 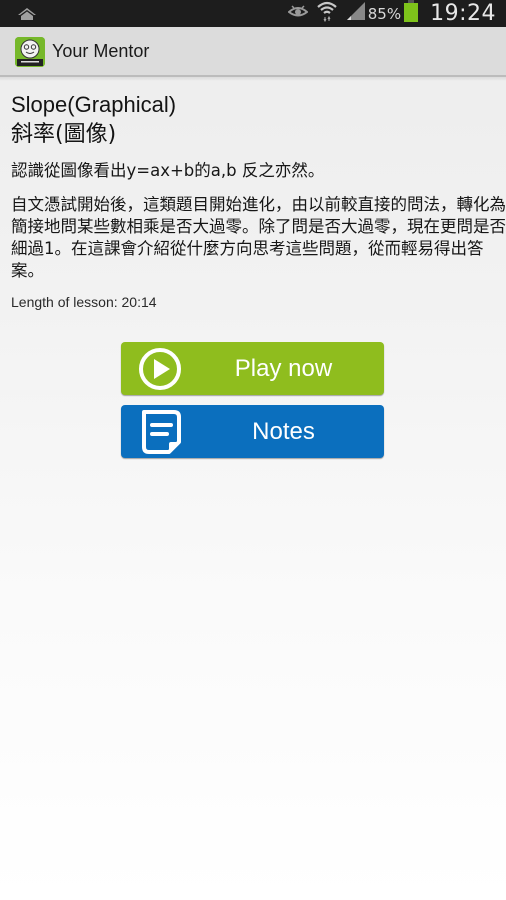 I want to click on clock: 19:24, so click(x=463, y=13).